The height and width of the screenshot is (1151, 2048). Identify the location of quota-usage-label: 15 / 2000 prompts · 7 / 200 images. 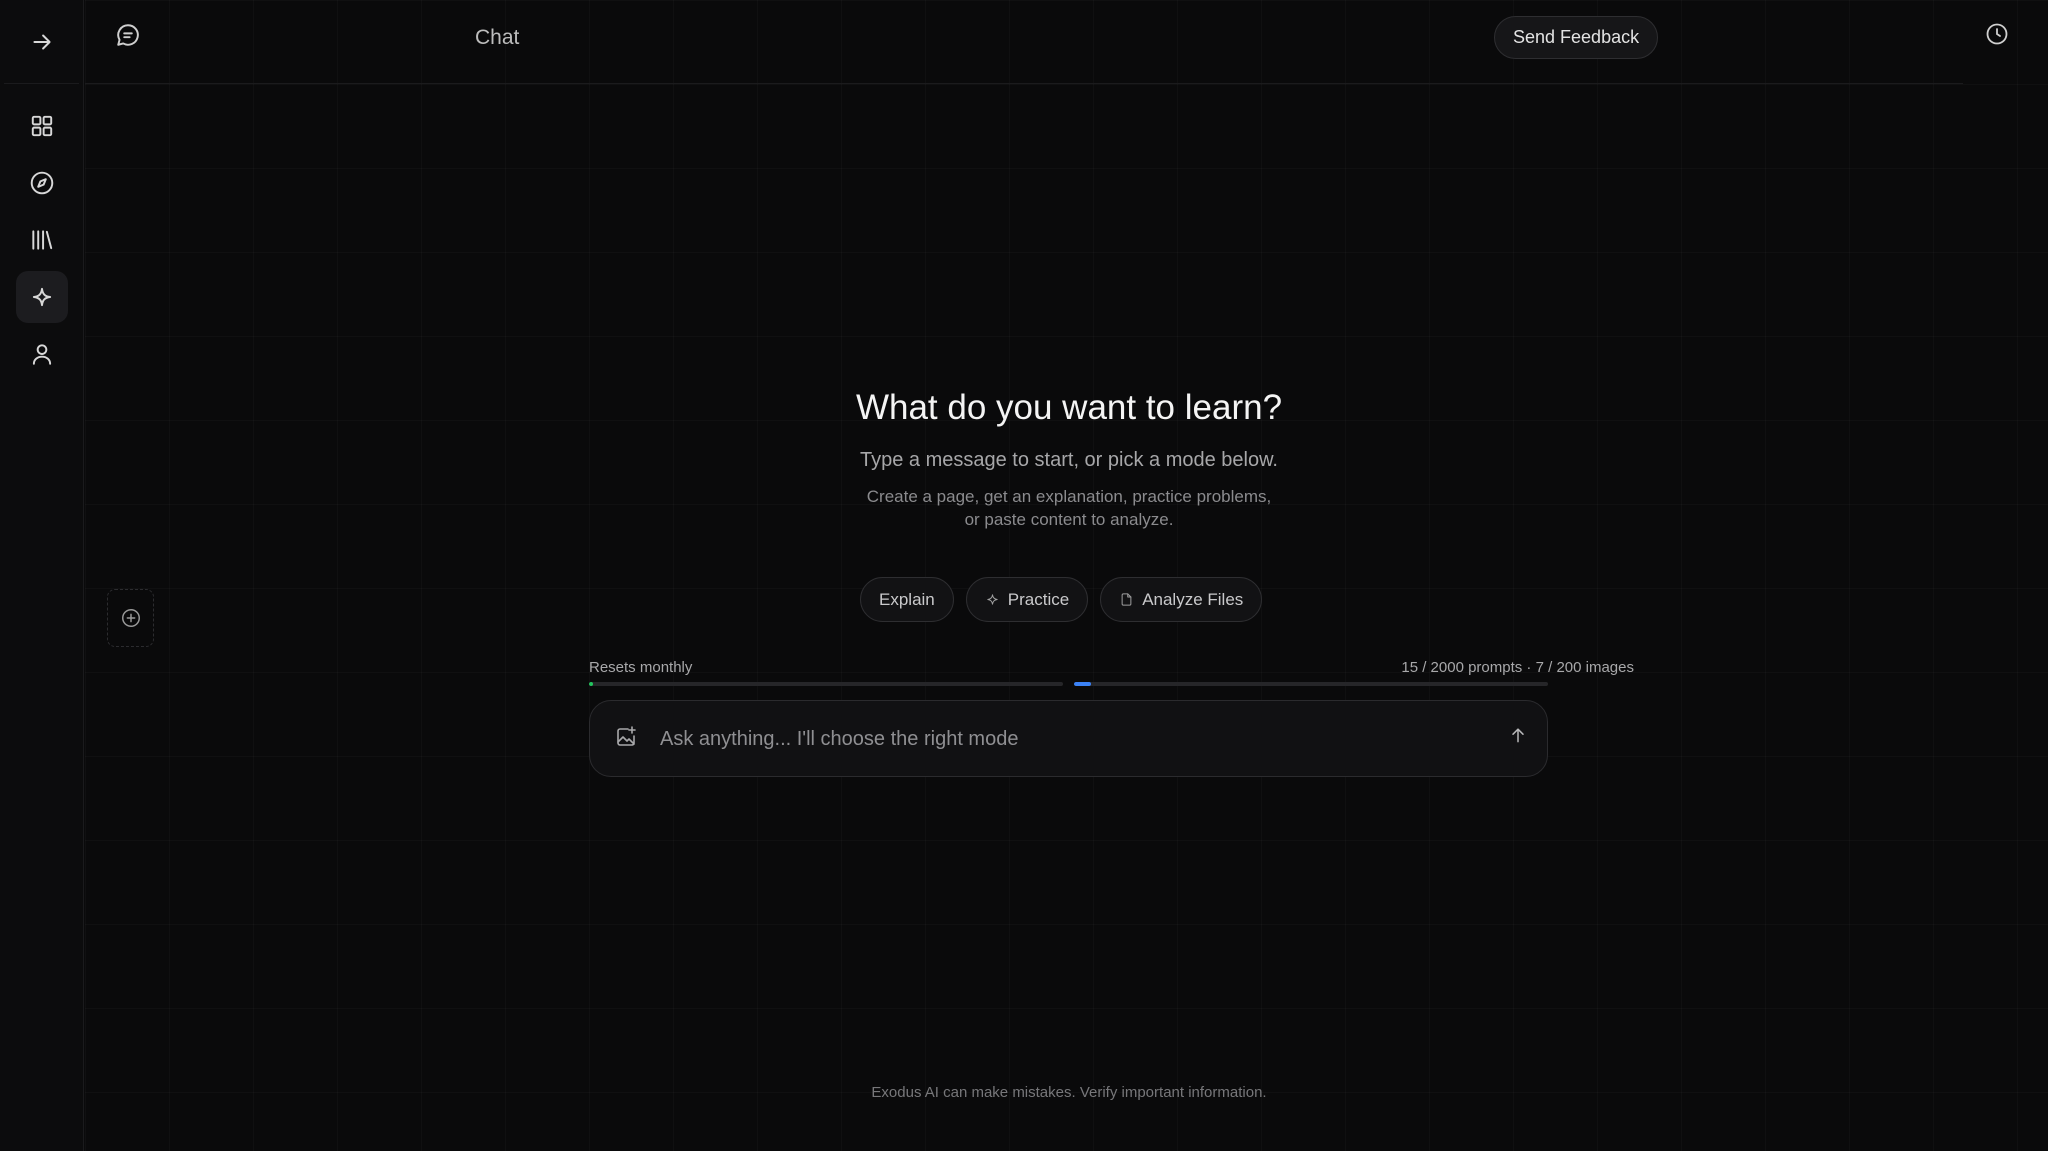
(1517, 667).